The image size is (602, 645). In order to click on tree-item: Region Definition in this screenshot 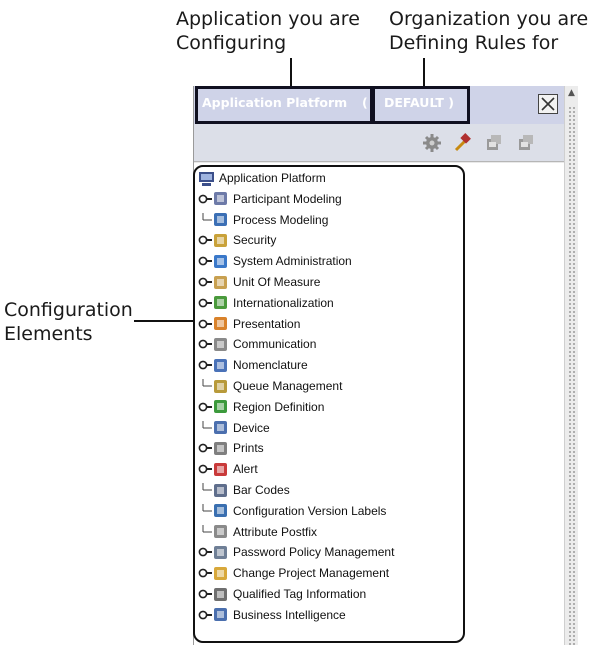, I will do `click(261, 407)`.